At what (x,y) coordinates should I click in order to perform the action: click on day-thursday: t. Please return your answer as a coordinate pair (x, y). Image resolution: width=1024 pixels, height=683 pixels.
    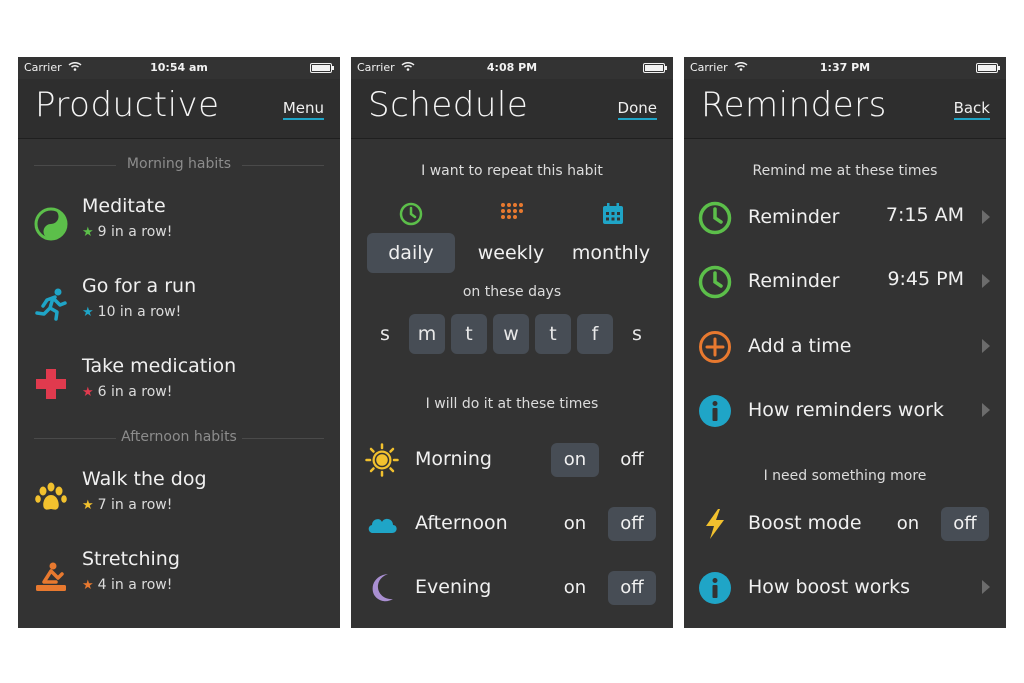
    Looking at the image, I should click on (553, 334).